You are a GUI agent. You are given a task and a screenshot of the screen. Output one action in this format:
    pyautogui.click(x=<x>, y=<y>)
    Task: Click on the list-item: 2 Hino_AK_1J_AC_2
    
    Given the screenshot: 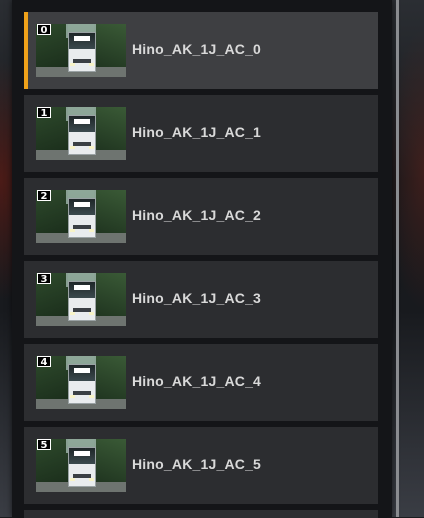 What is the action you would take?
    pyautogui.click(x=201, y=216)
    